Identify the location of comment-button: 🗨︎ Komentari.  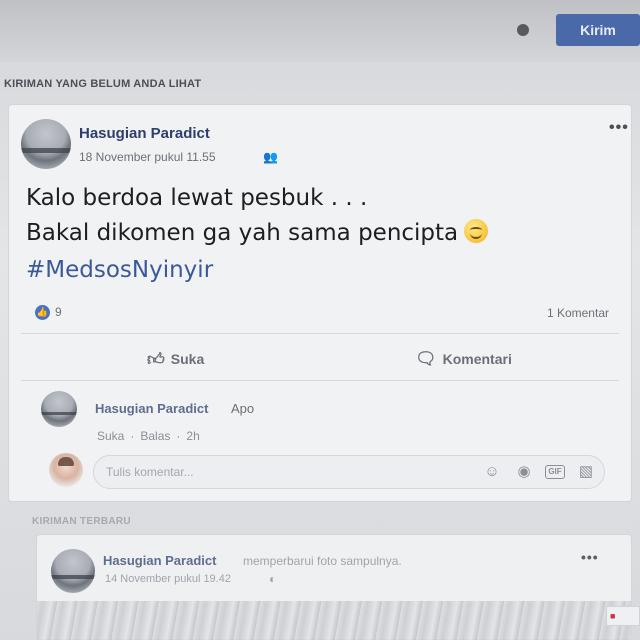
(463, 359).